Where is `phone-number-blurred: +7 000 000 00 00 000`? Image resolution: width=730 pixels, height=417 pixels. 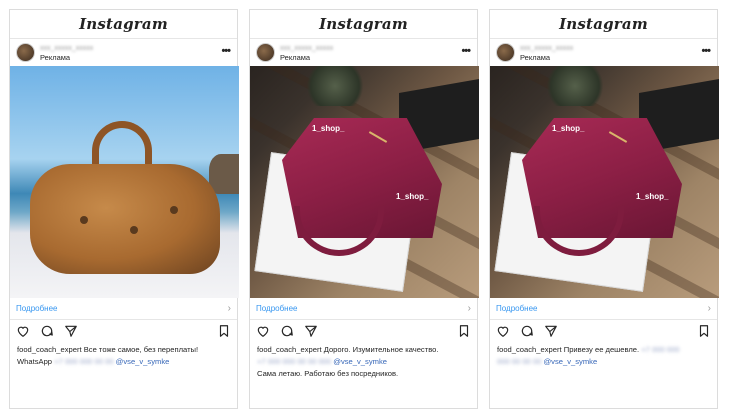
phone-number-blurred: +7 000 000 00 00 000 is located at coordinates (294, 361).